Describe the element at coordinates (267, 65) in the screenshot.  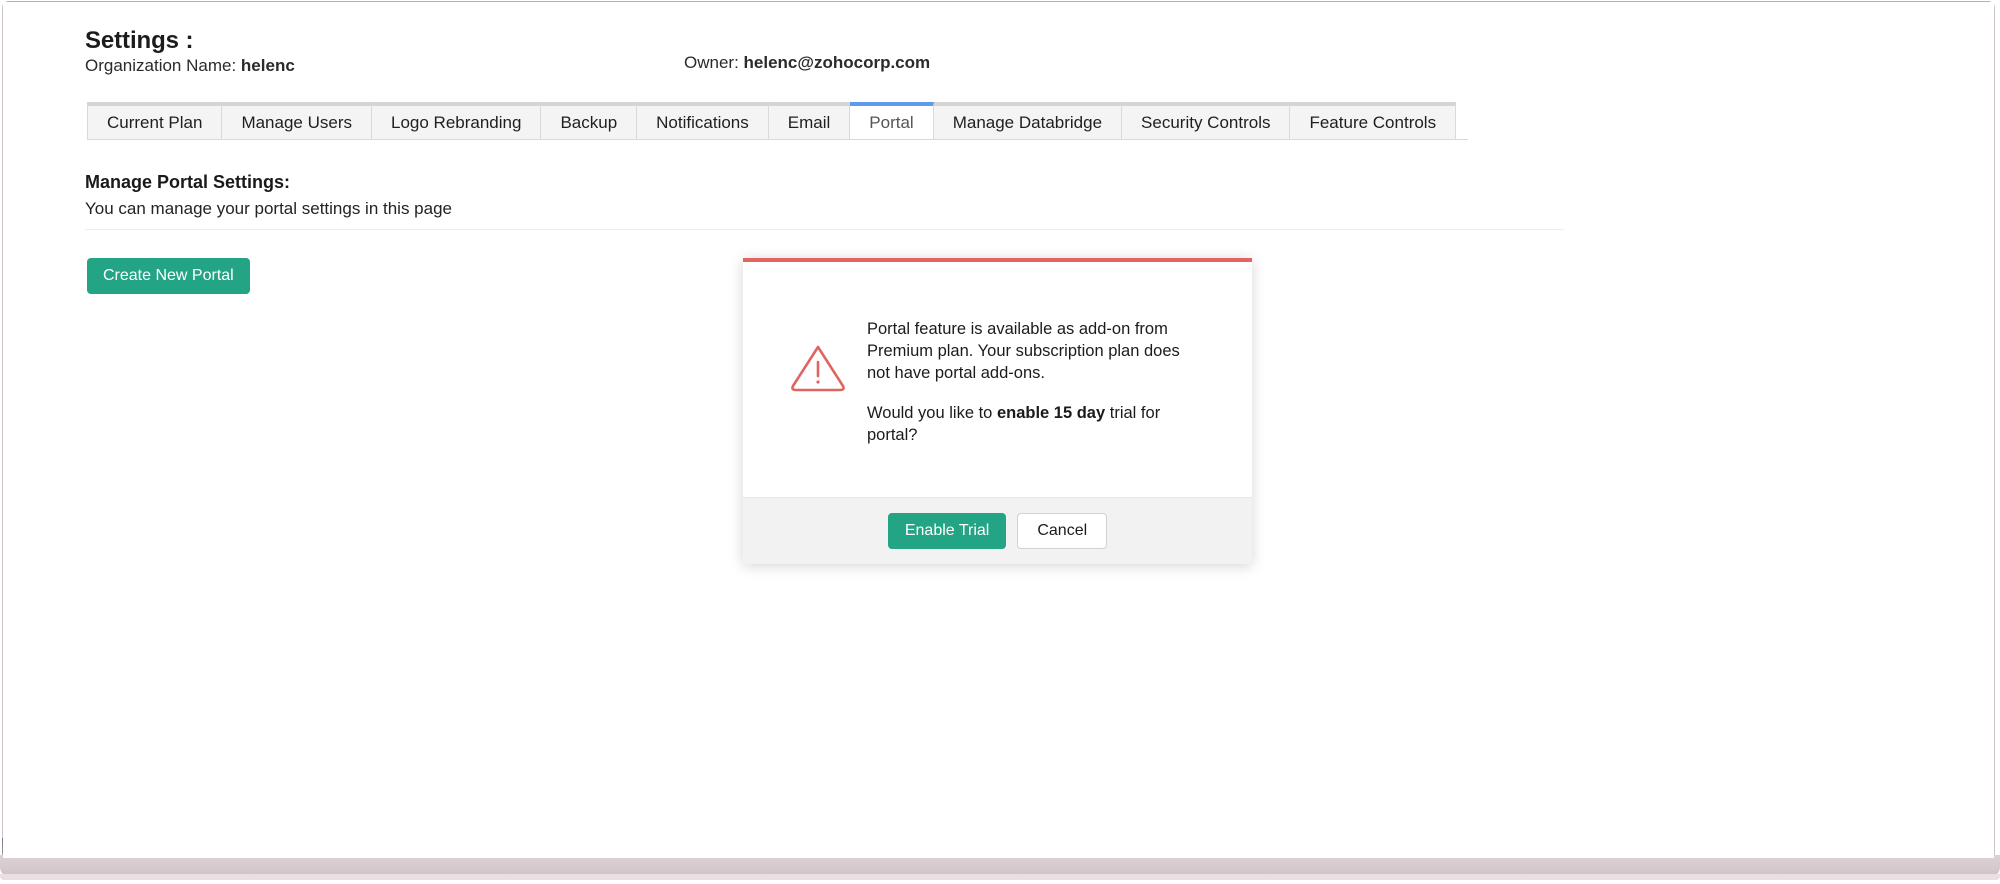
I see `organization-name-value: helenc` at that location.